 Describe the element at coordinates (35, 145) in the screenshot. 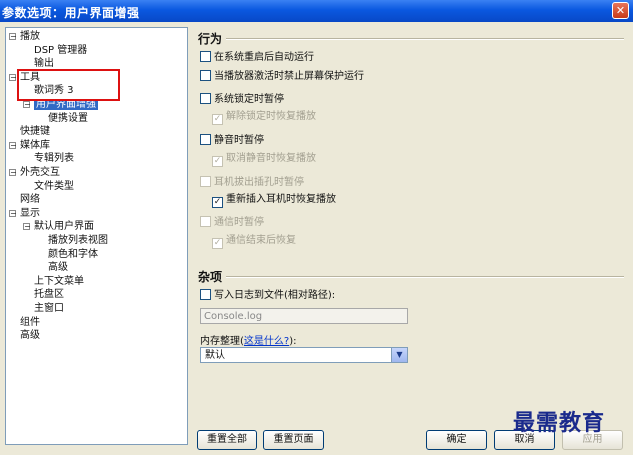

I see `tree-item-label: 媒体库` at that location.